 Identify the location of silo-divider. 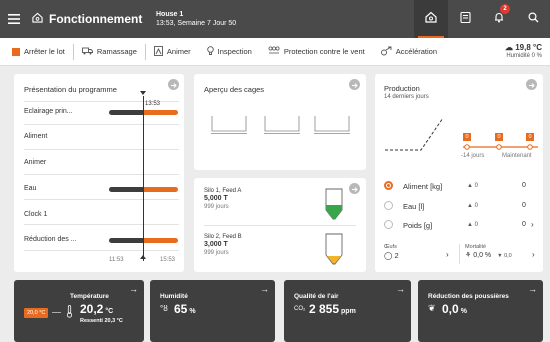
(280, 225).